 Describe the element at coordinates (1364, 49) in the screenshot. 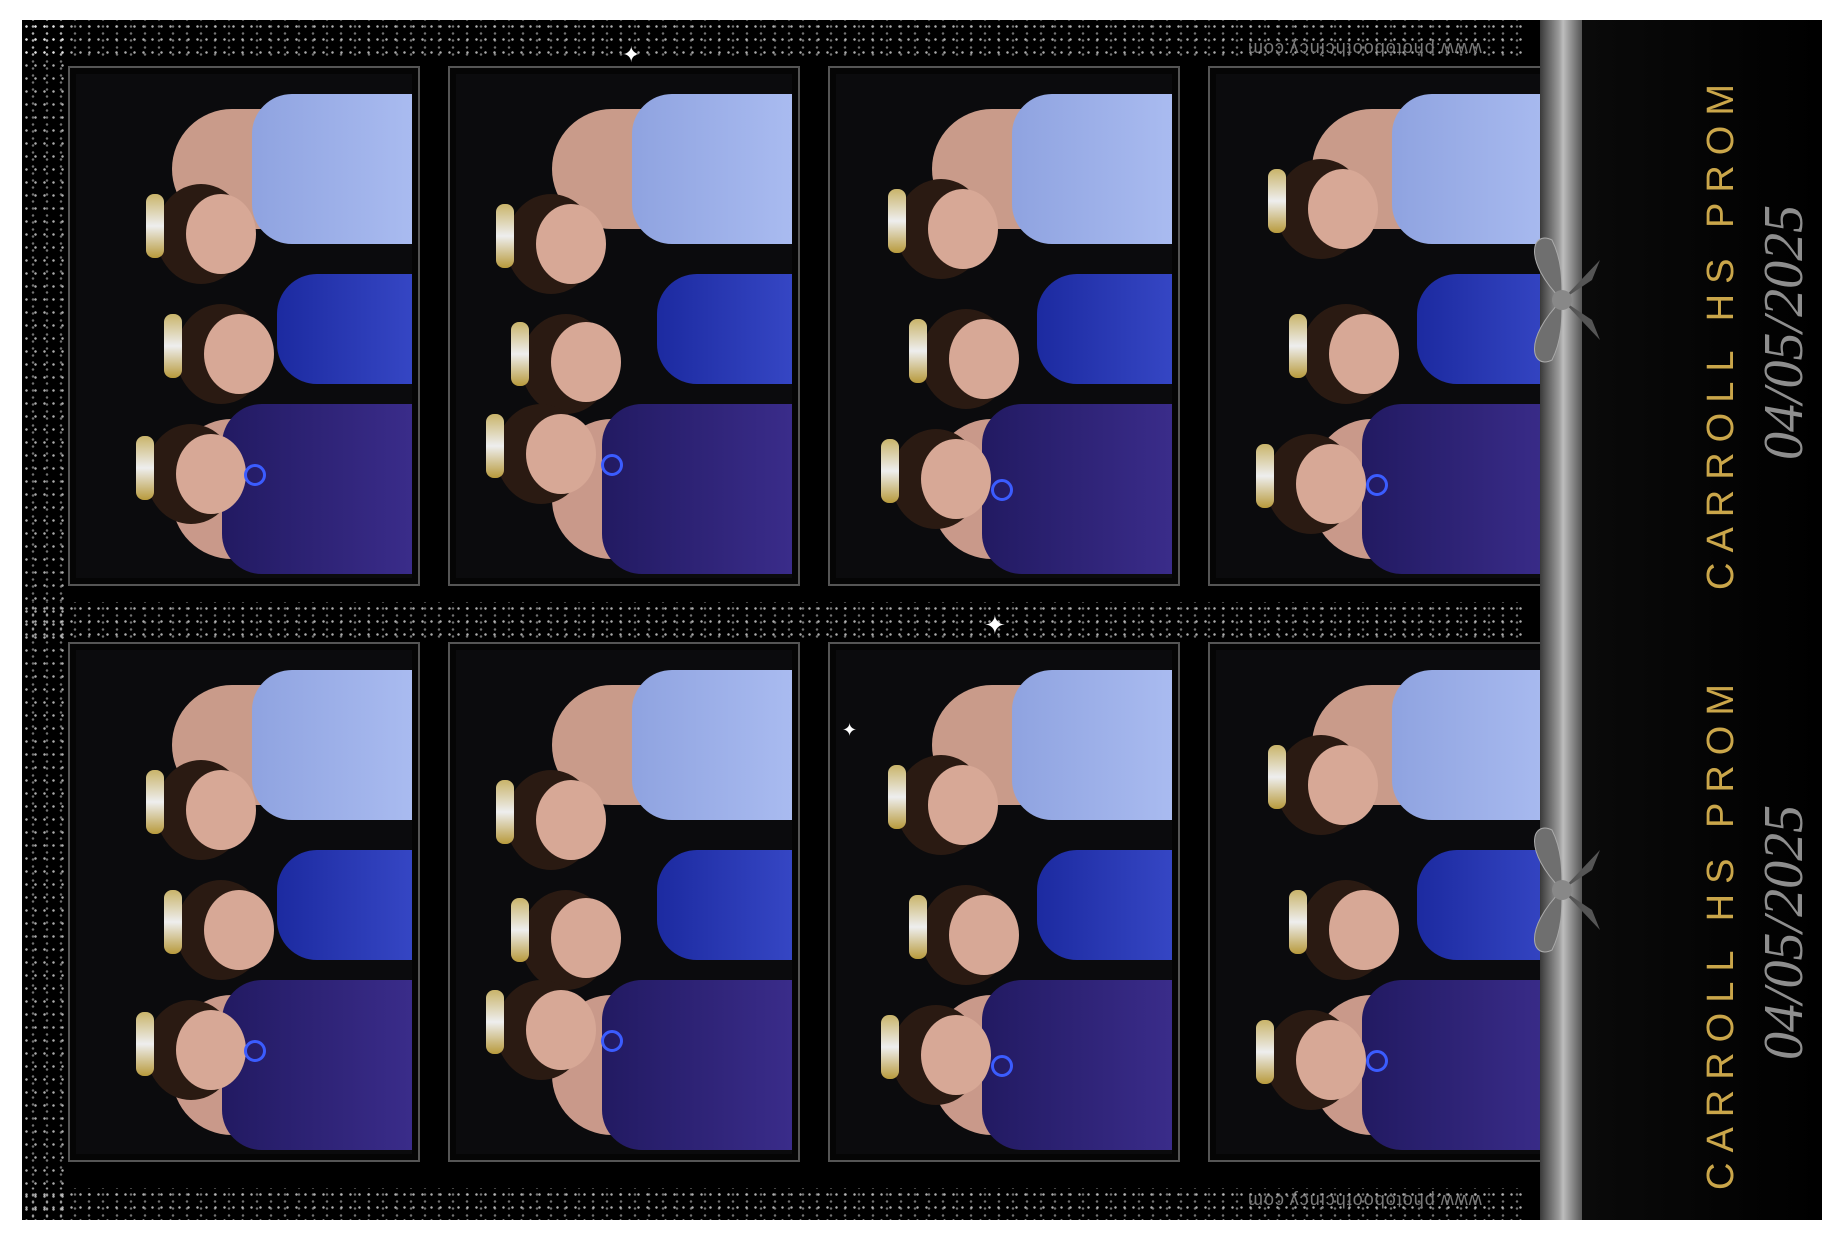

I see `website-watermark-top: www.photoboothcincy.com` at that location.